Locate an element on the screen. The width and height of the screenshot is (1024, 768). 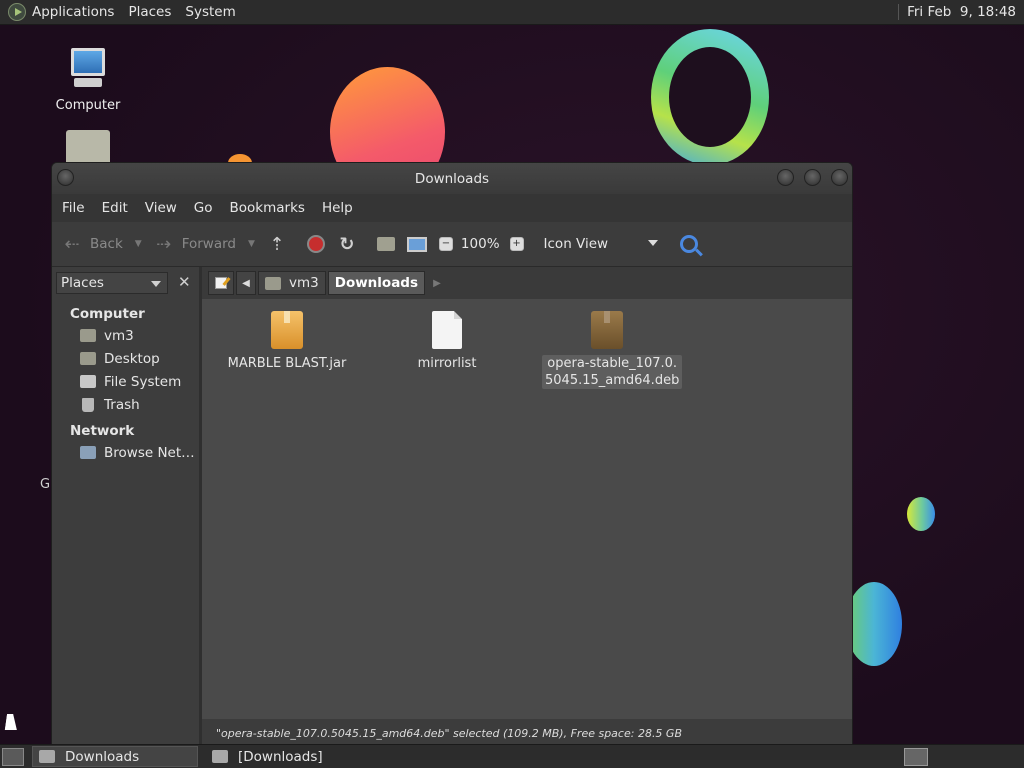
taskbar-item-label: Downloads is located at coordinates (102, 756).